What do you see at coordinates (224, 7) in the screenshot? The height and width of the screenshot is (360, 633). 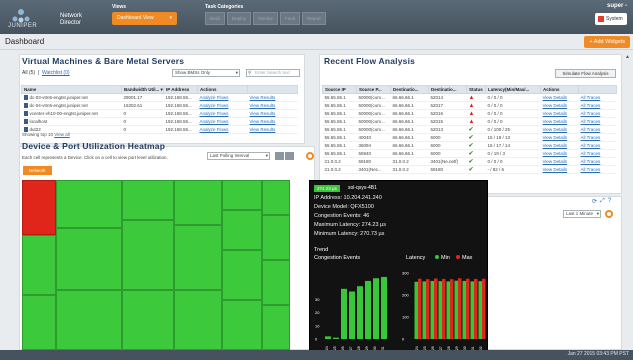 I see `task-categories-label: Task Categories` at bounding box center [224, 7].